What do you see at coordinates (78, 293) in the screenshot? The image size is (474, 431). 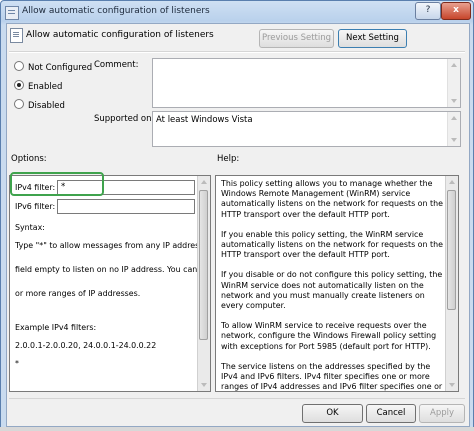 I see `syntax-line: or more ranges of IP addresses.` at bounding box center [78, 293].